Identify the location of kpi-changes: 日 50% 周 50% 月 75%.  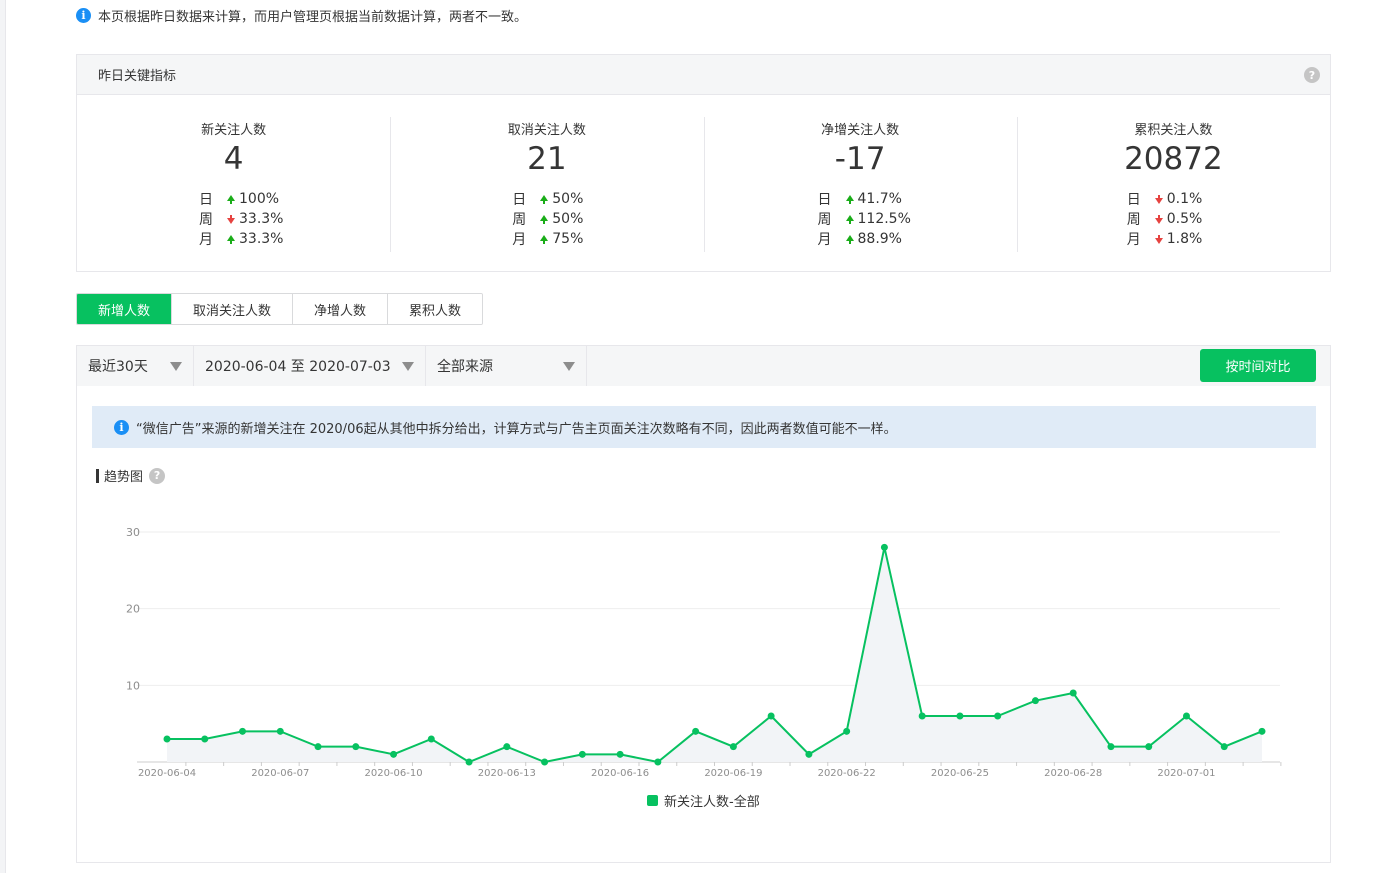
(546, 219).